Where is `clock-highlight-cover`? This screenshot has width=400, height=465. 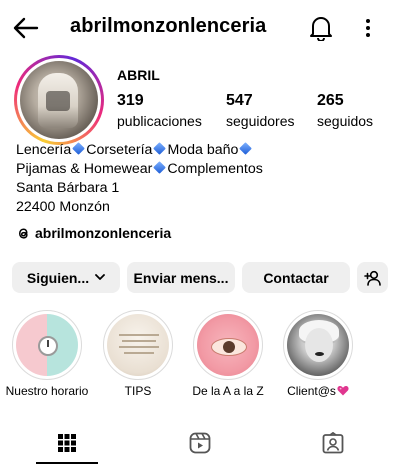 clock-highlight-cover is located at coordinates (47, 345).